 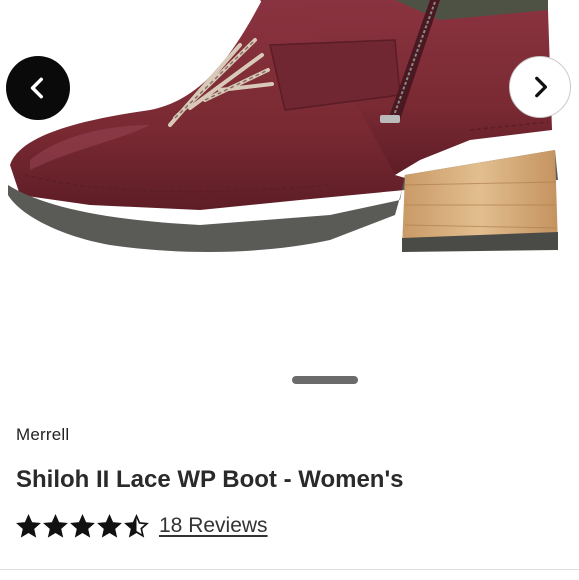 What do you see at coordinates (325, 380) in the screenshot?
I see `image-pagination-indicator` at bounding box center [325, 380].